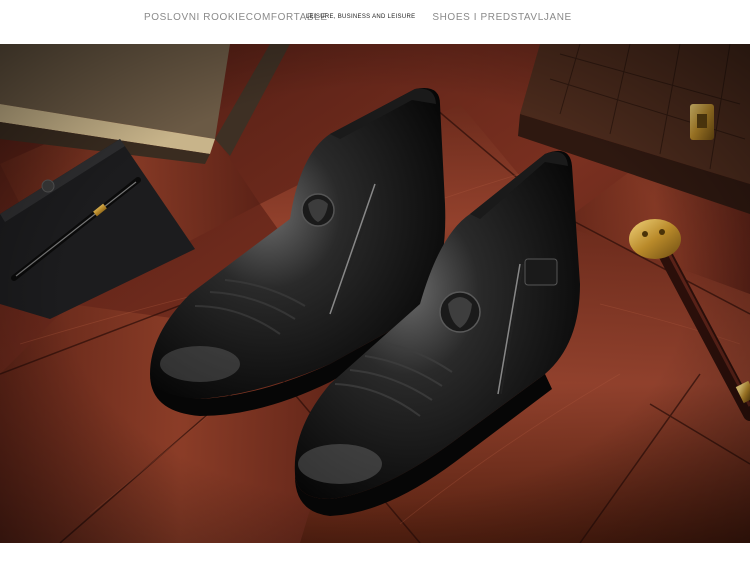 The image size is (750, 562). What do you see at coordinates (236, 17) in the screenshot?
I see `header-title-main: POSLOVNI ROOKIECOMFORTABLE` at bounding box center [236, 17].